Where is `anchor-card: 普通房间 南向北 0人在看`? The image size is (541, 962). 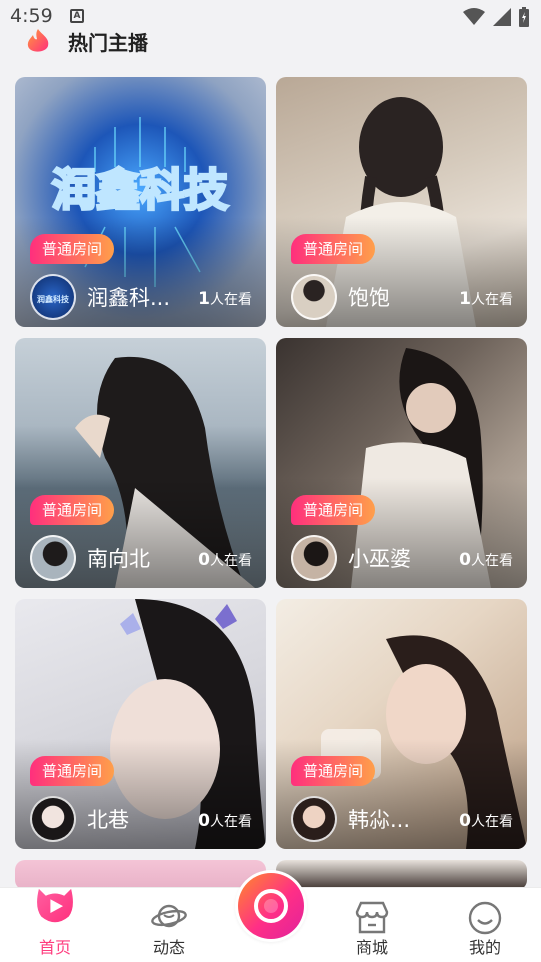
anchor-card: 普通房间 南向北 0人在看 is located at coordinates (140, 463).